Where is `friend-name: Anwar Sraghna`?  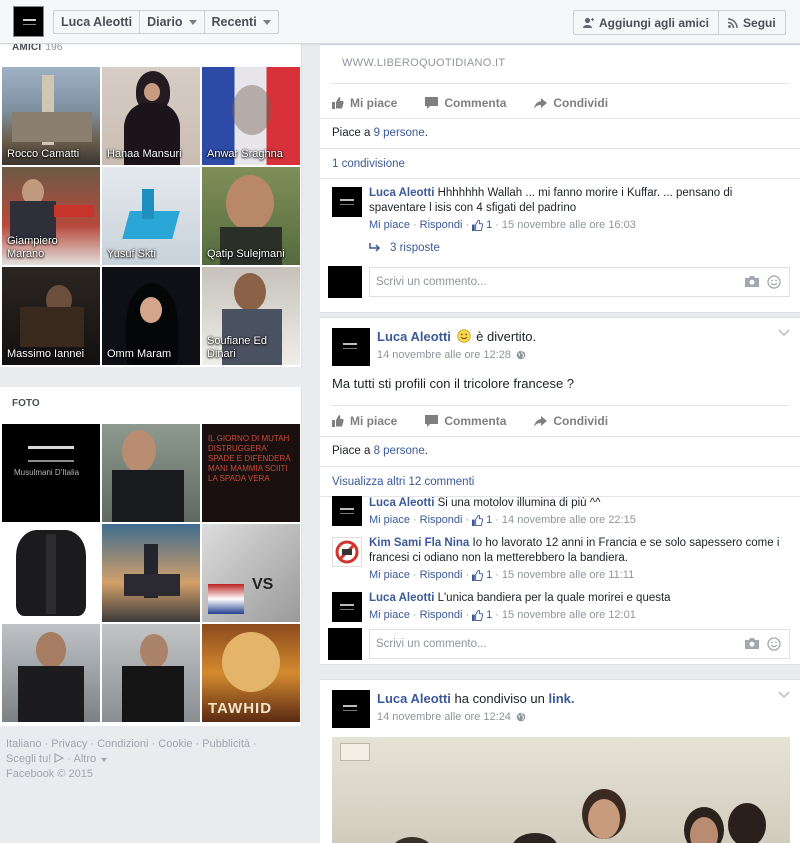 friend-name: Anwar Sraghna is located at coordinates (245, 154).